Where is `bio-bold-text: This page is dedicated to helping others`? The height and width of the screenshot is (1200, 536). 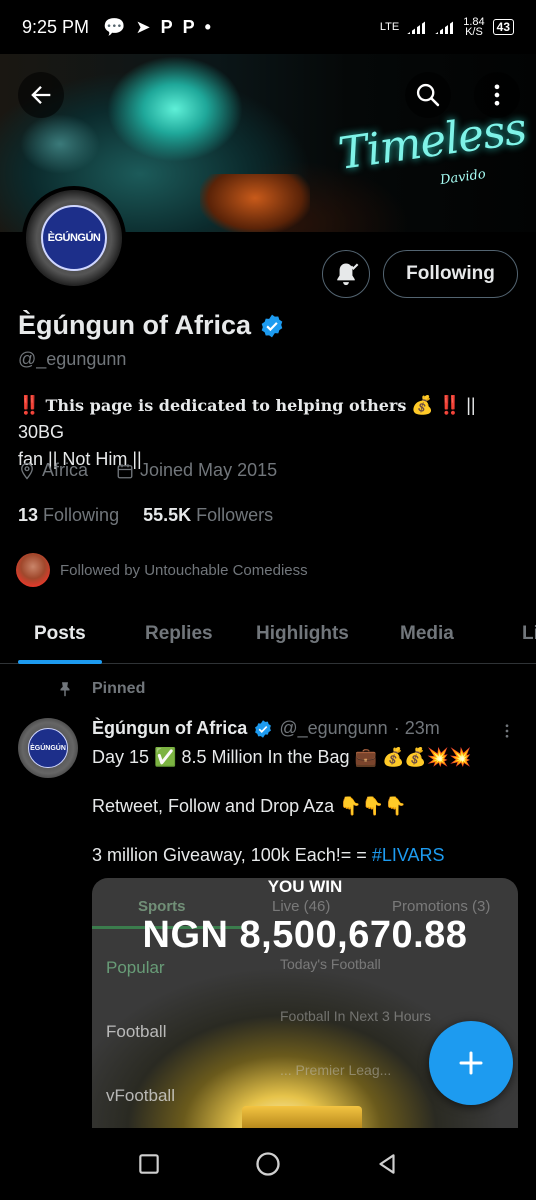 bio-bold-text: This page is dedicated to helping others is located at coordinates (226, 405).